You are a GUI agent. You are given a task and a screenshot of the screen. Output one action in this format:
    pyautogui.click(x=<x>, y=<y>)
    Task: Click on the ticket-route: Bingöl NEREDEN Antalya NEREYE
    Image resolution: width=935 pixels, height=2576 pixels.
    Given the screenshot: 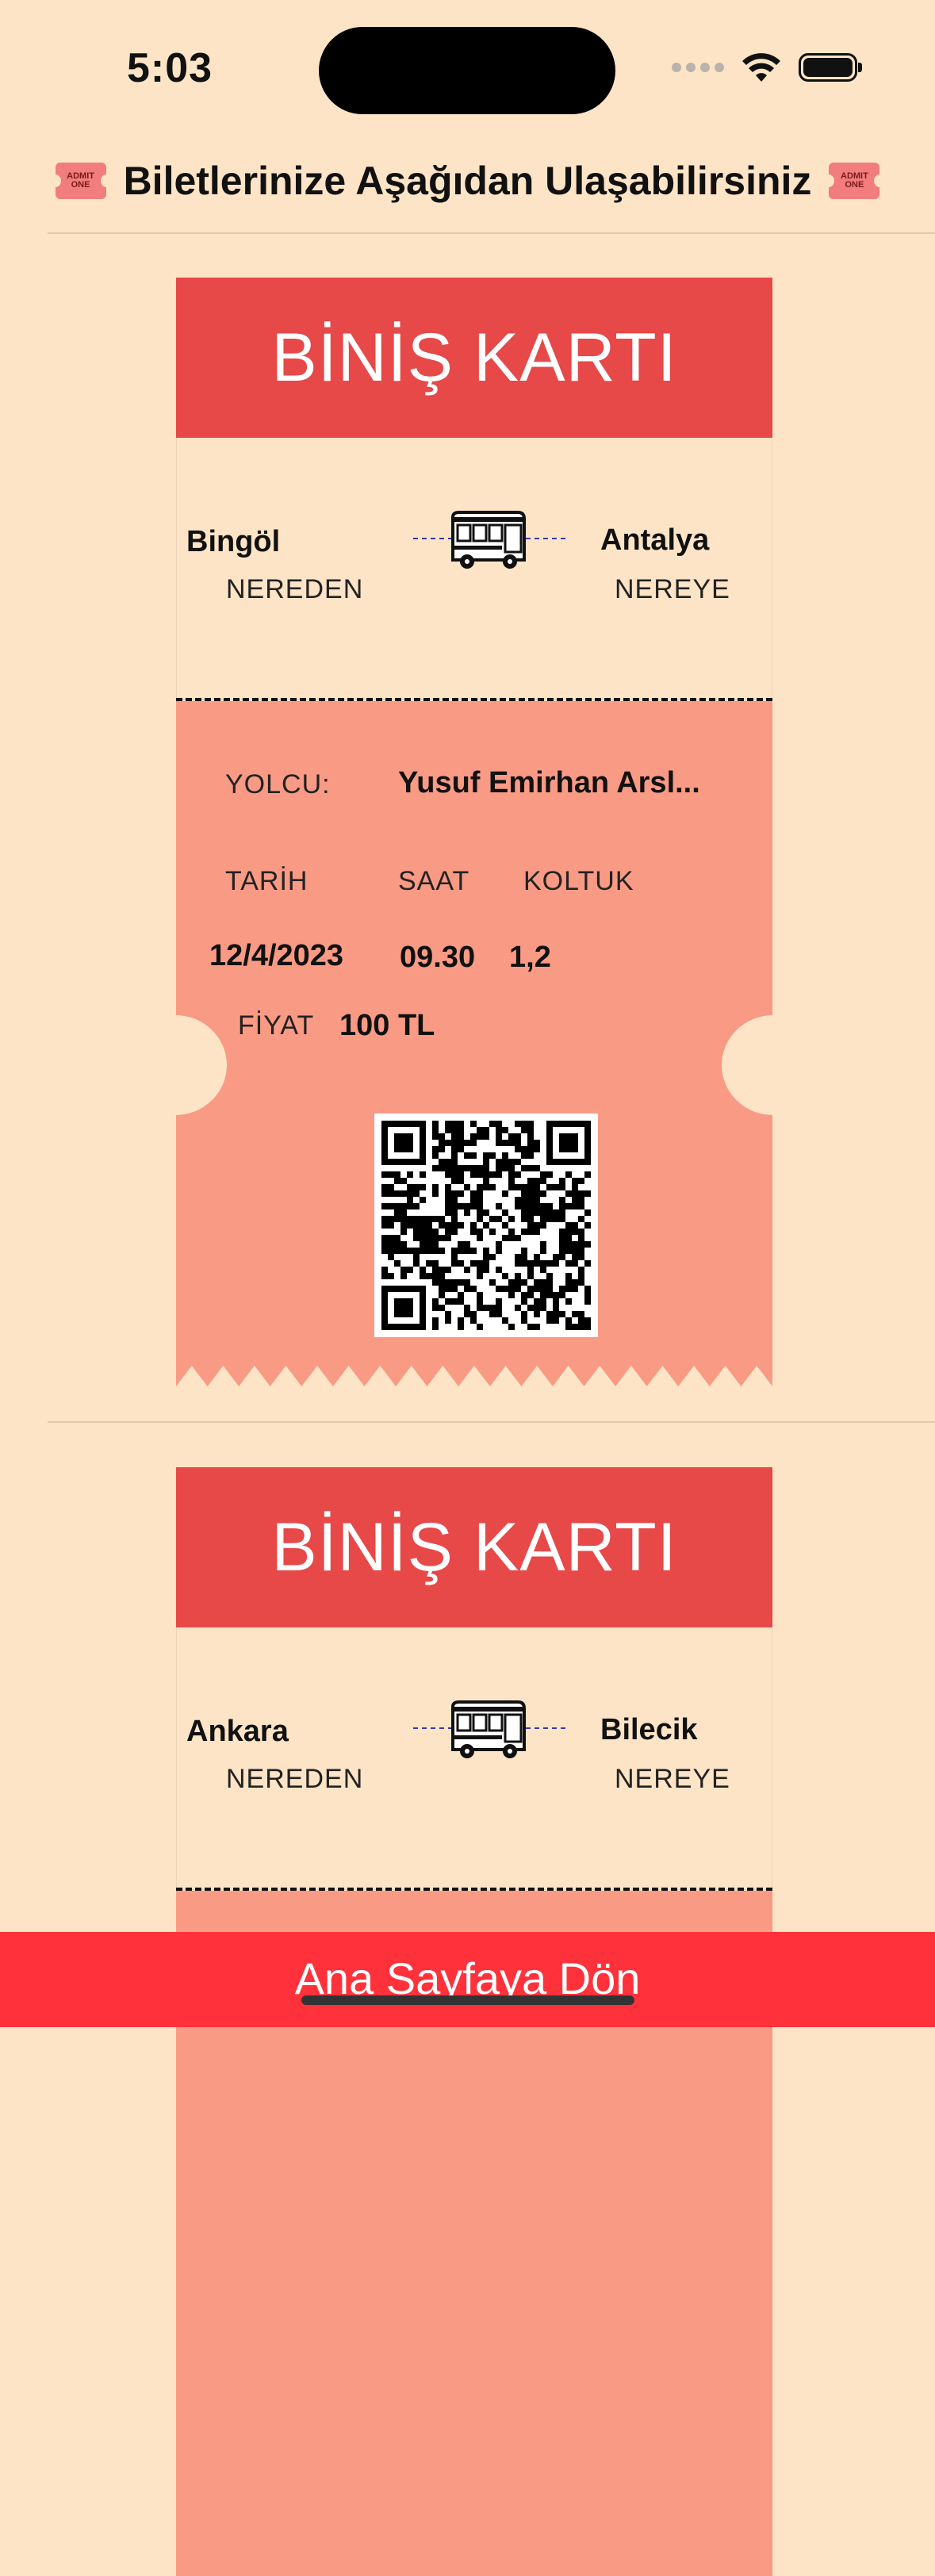 What is the action you would take?
    pyautogui.click(x=474, y=569)
    